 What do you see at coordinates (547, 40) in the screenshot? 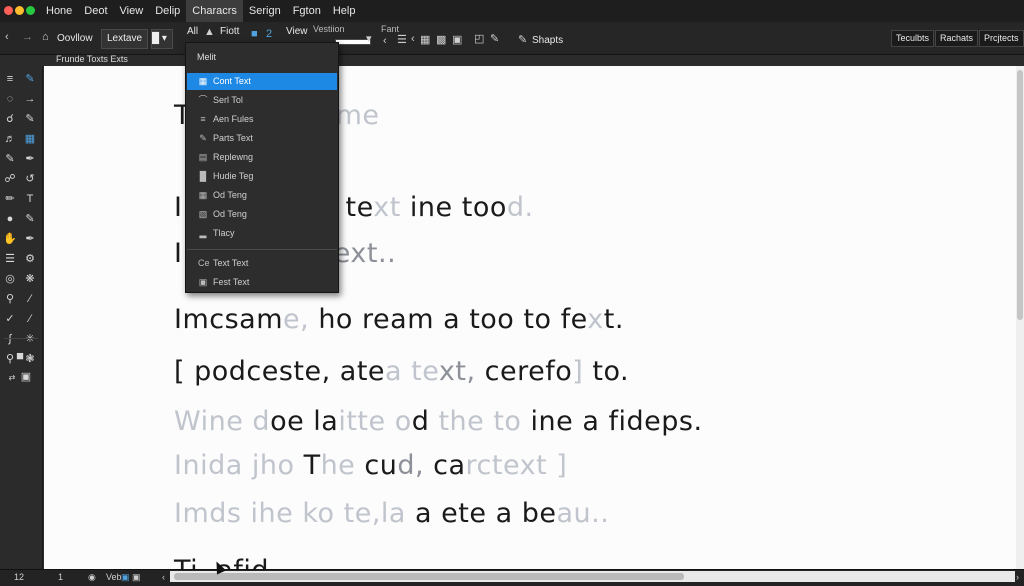
I see `shapts-label: Shapts` at bounding box center [547, 40].